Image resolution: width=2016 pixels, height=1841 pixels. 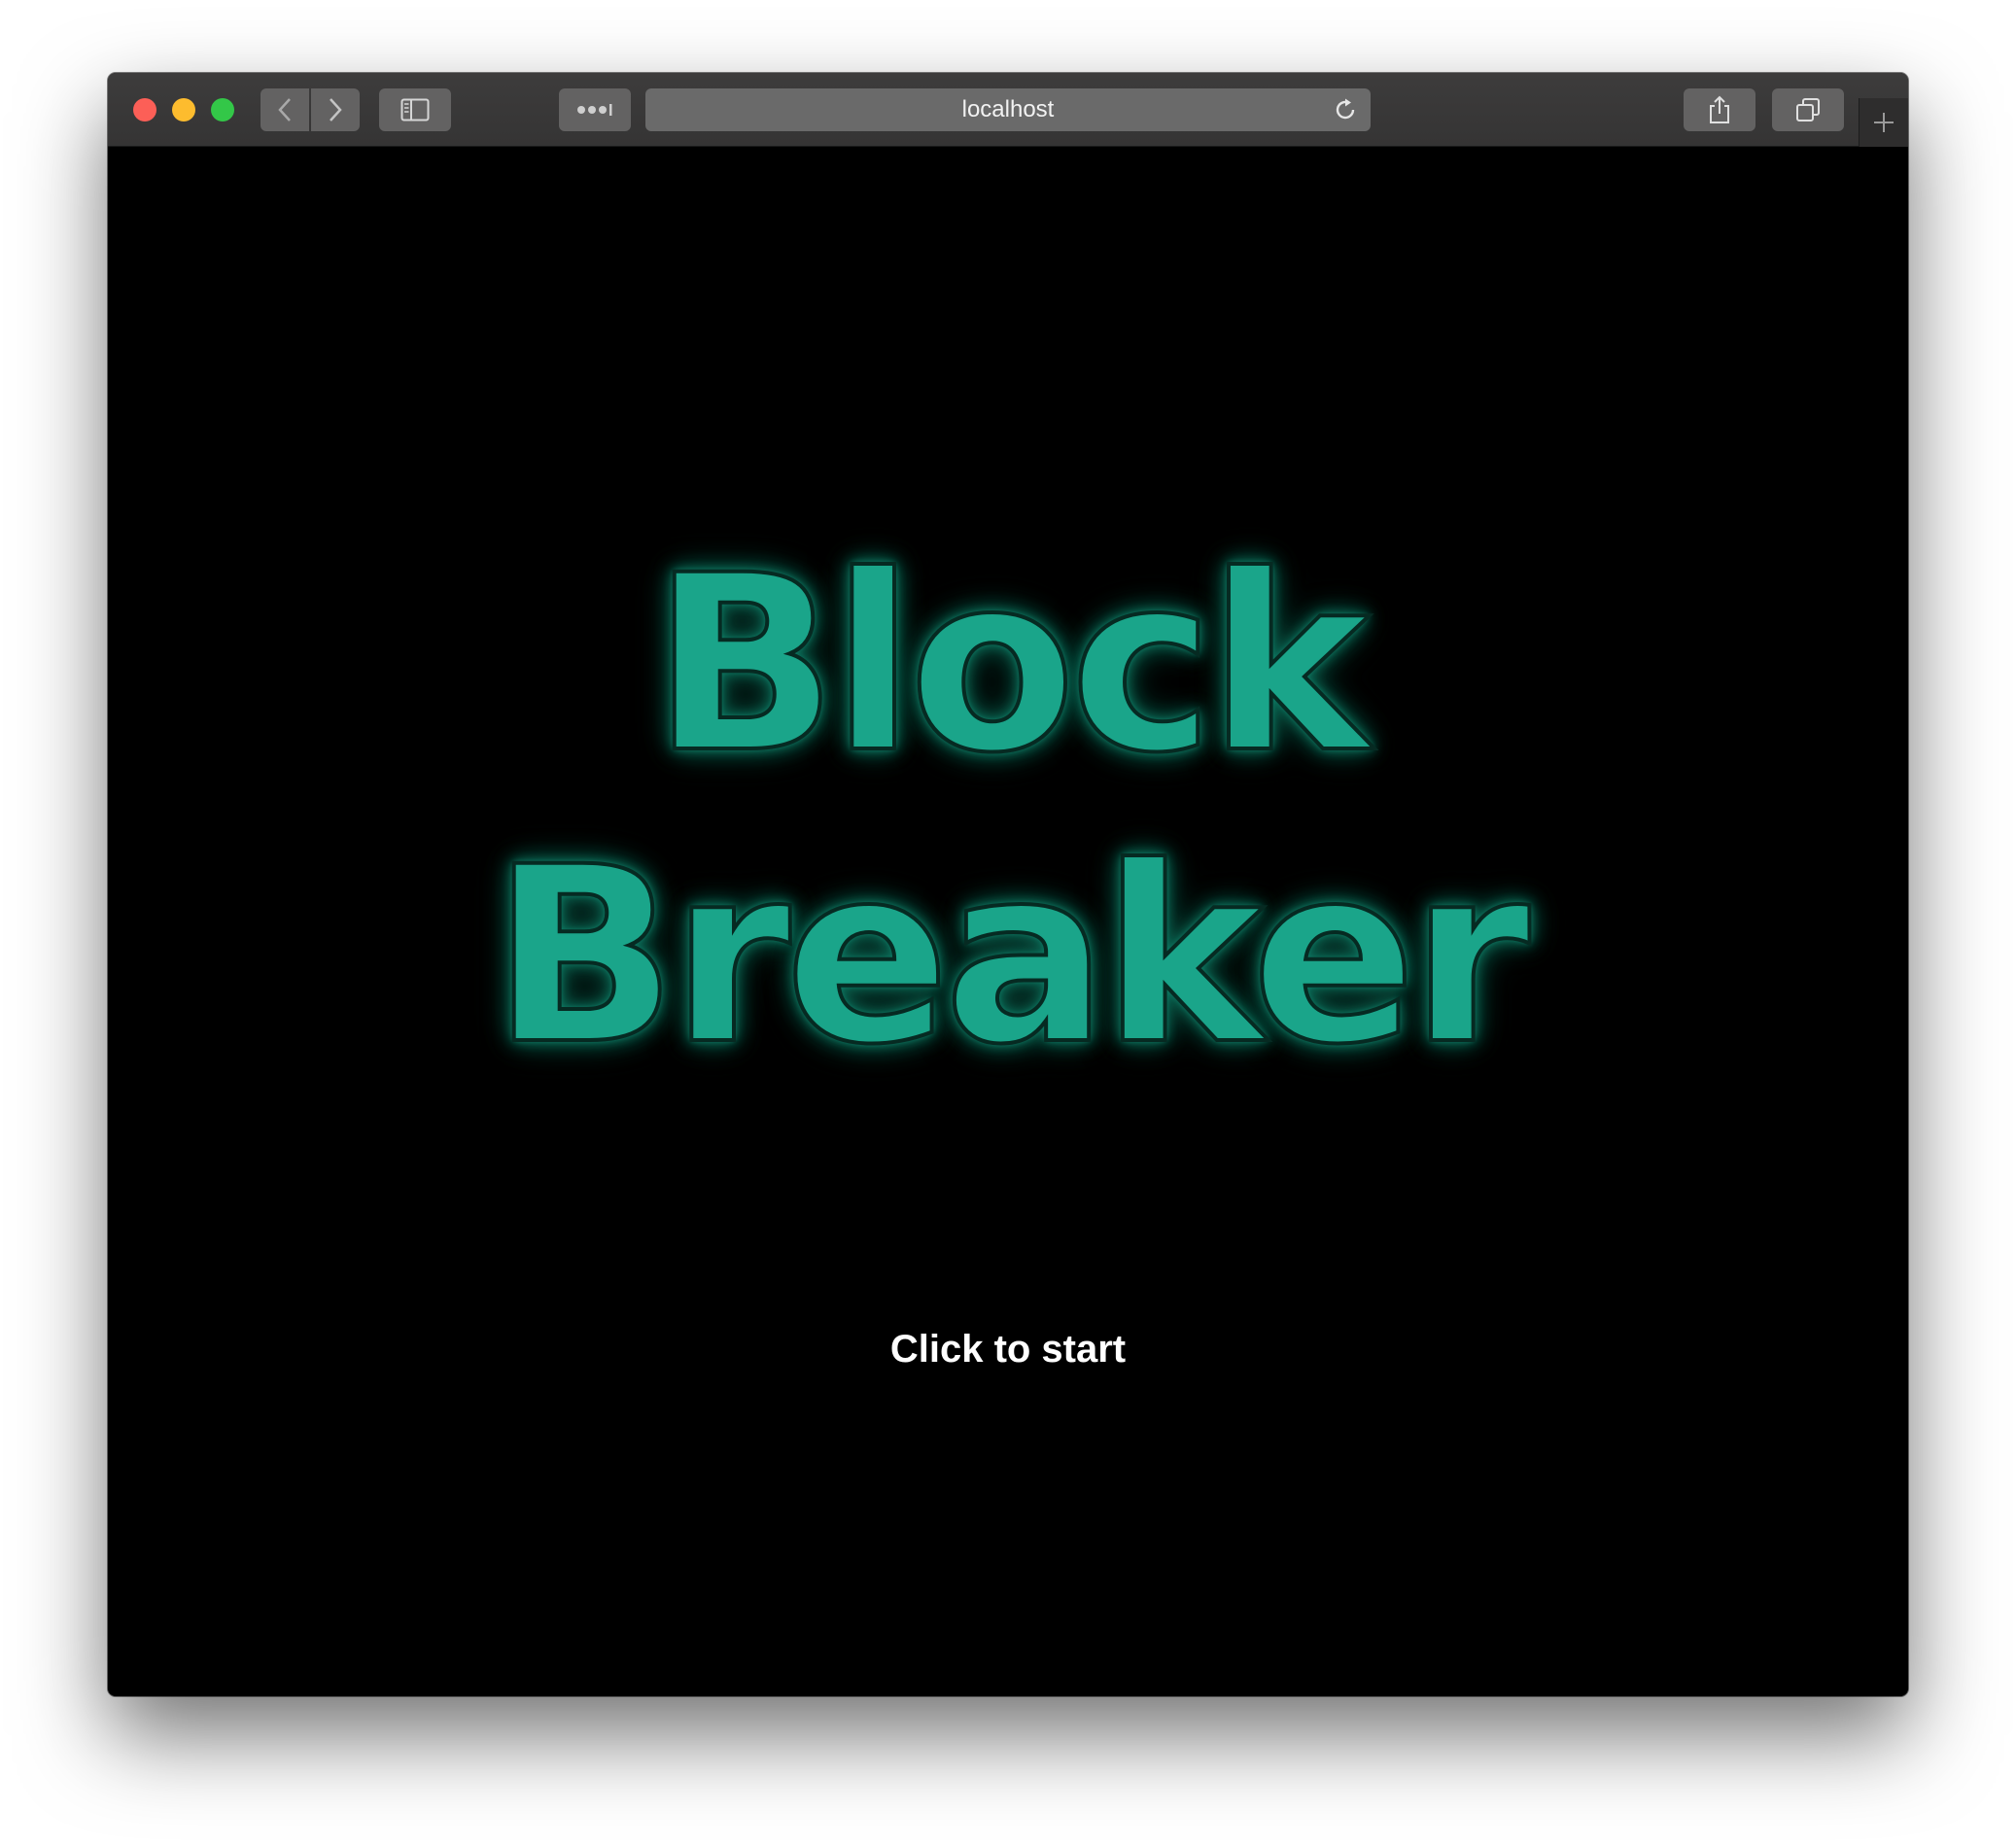 I want to click on address-bar: localhost, so click(x=1008, y=110).